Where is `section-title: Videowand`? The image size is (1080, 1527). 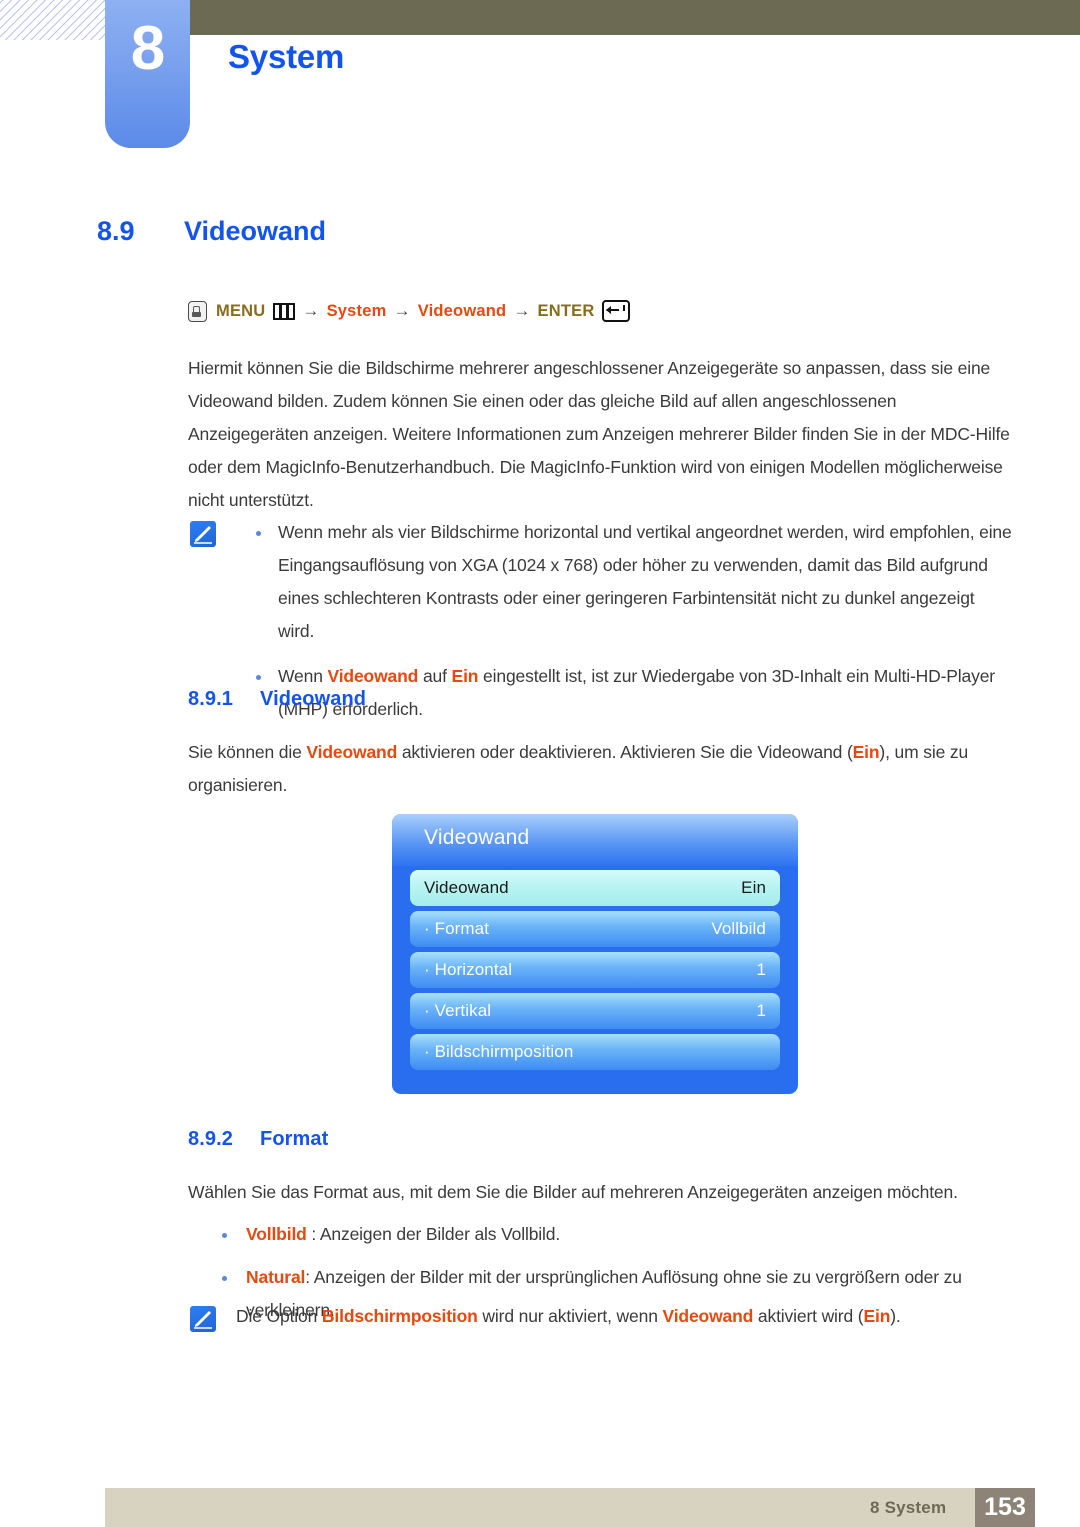 section-title: Videowand is located at coordinates (255, 231).